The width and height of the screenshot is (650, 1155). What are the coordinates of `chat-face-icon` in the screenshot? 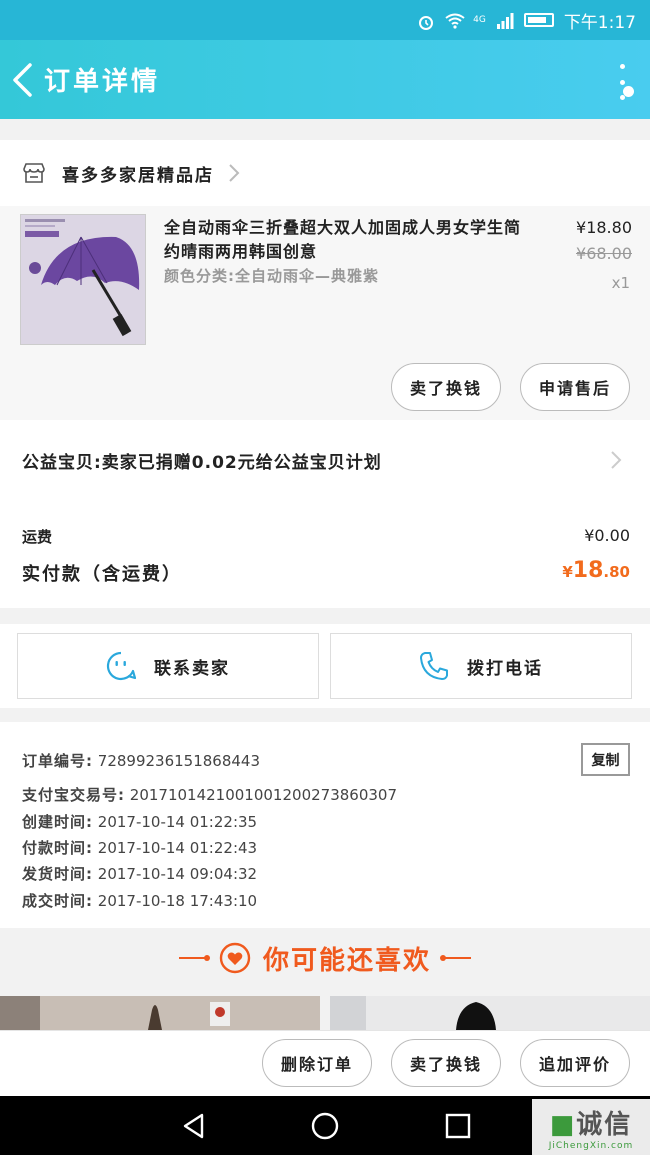 It's located at (121, 666).